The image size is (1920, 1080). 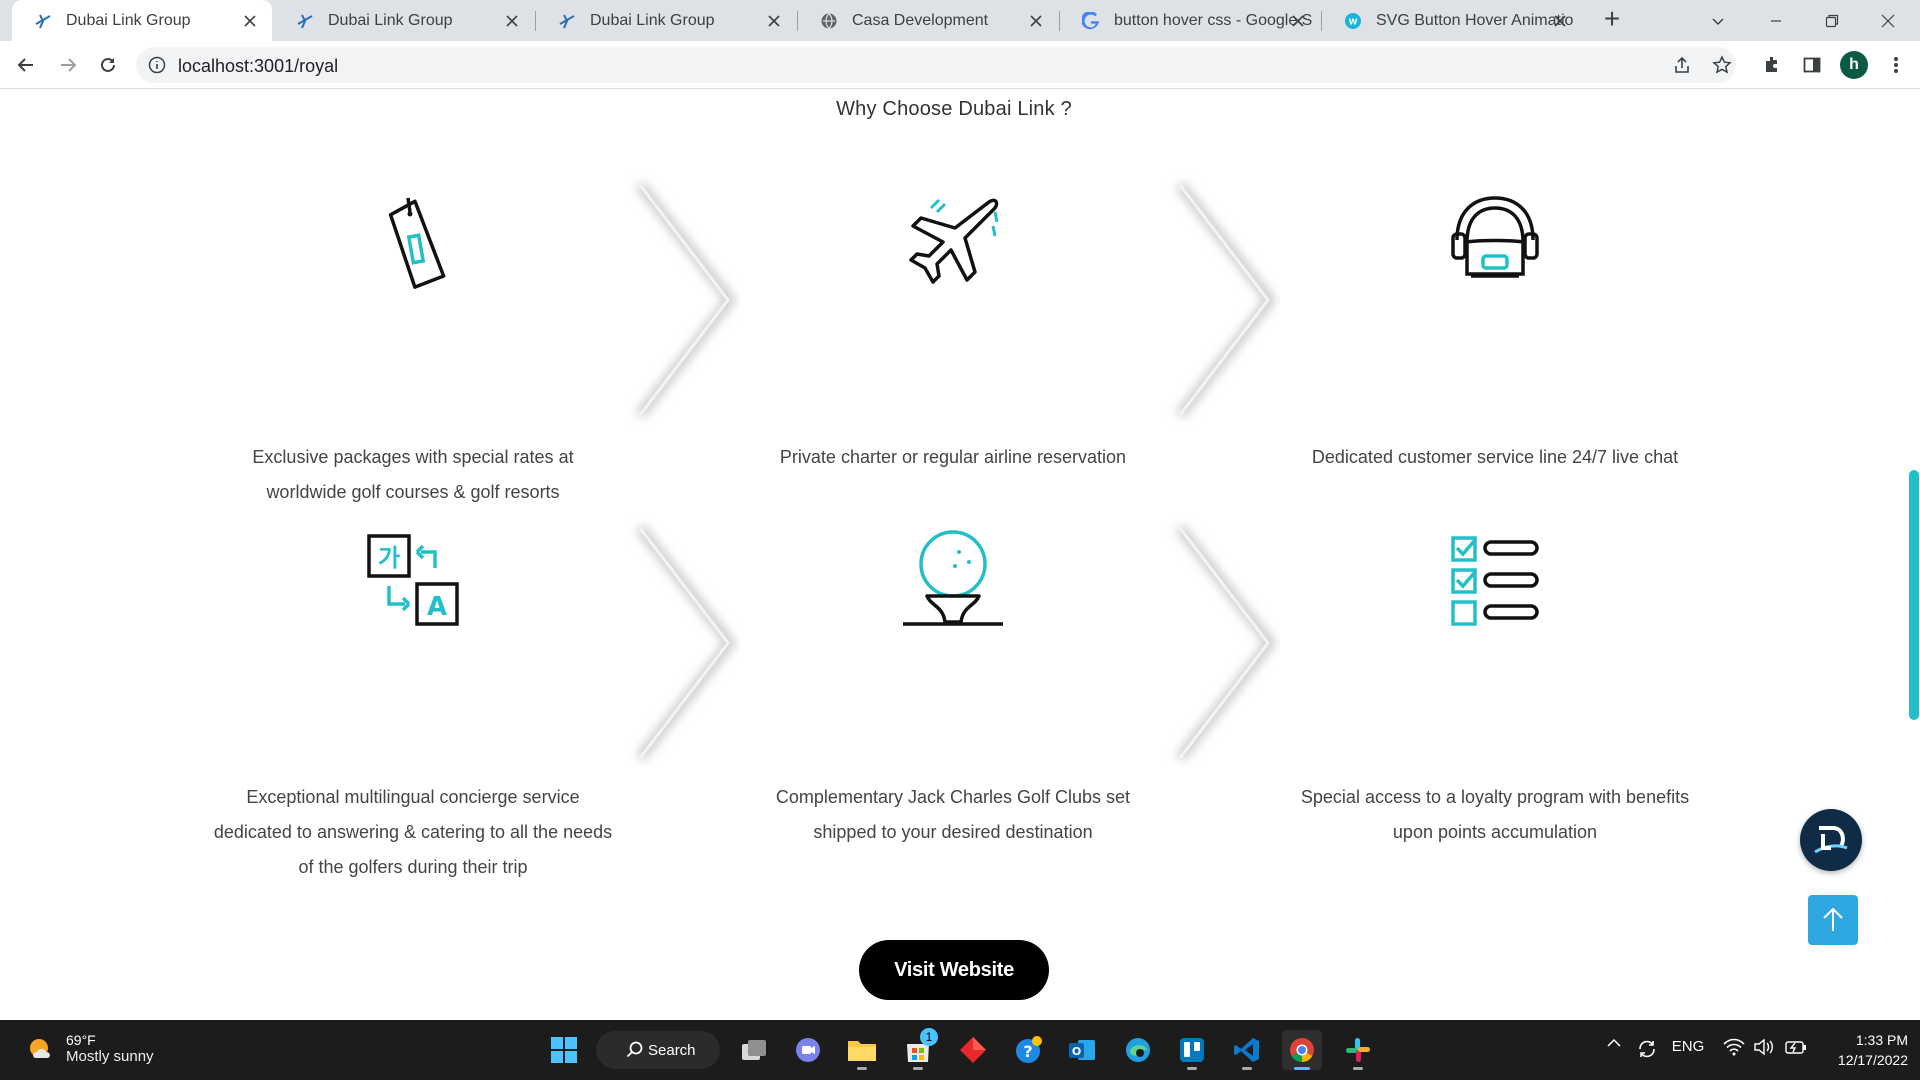 What do you see at coordinates (1682, 65) in the screenshot?
I see `share-icon` at bounding box center [1682, 65].